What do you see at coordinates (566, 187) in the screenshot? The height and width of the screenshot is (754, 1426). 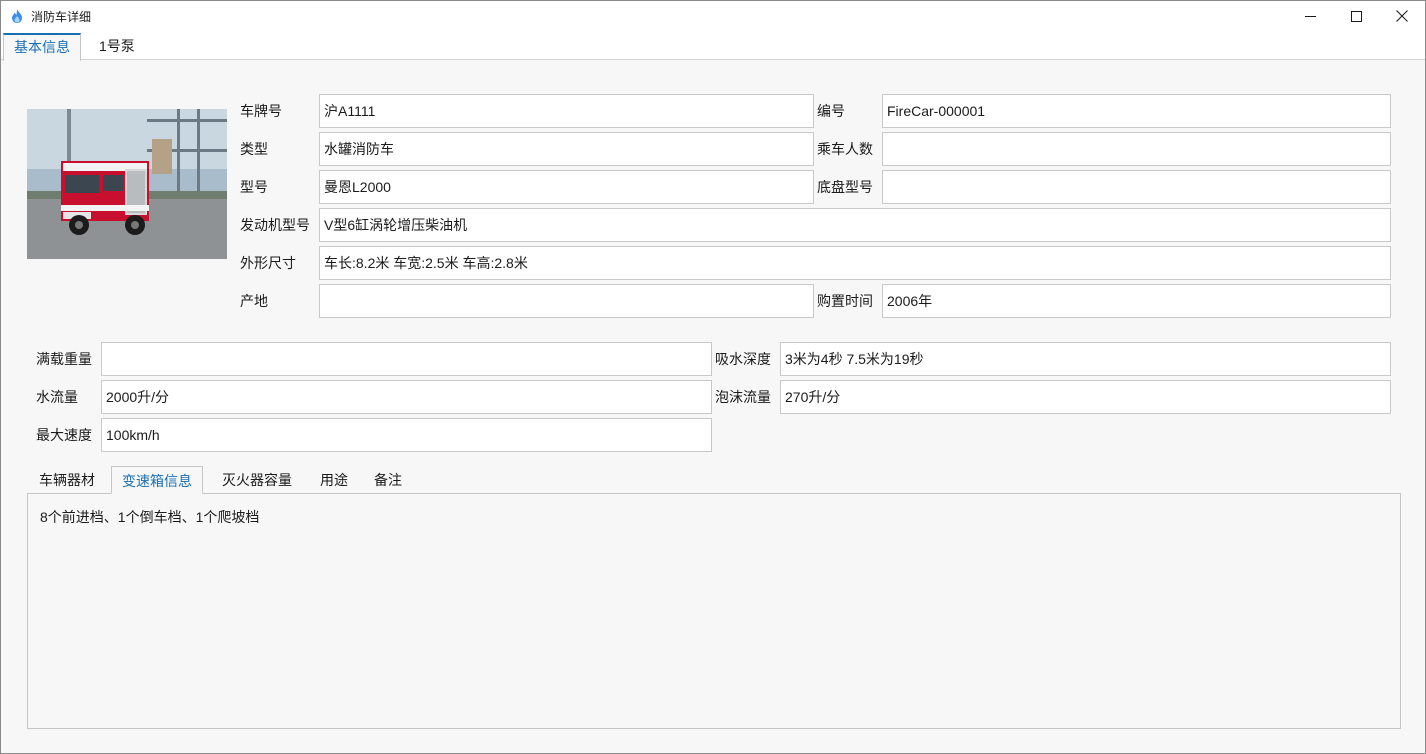 I see `model-field: 曼恩L2000` at bounding box center [566, 187].